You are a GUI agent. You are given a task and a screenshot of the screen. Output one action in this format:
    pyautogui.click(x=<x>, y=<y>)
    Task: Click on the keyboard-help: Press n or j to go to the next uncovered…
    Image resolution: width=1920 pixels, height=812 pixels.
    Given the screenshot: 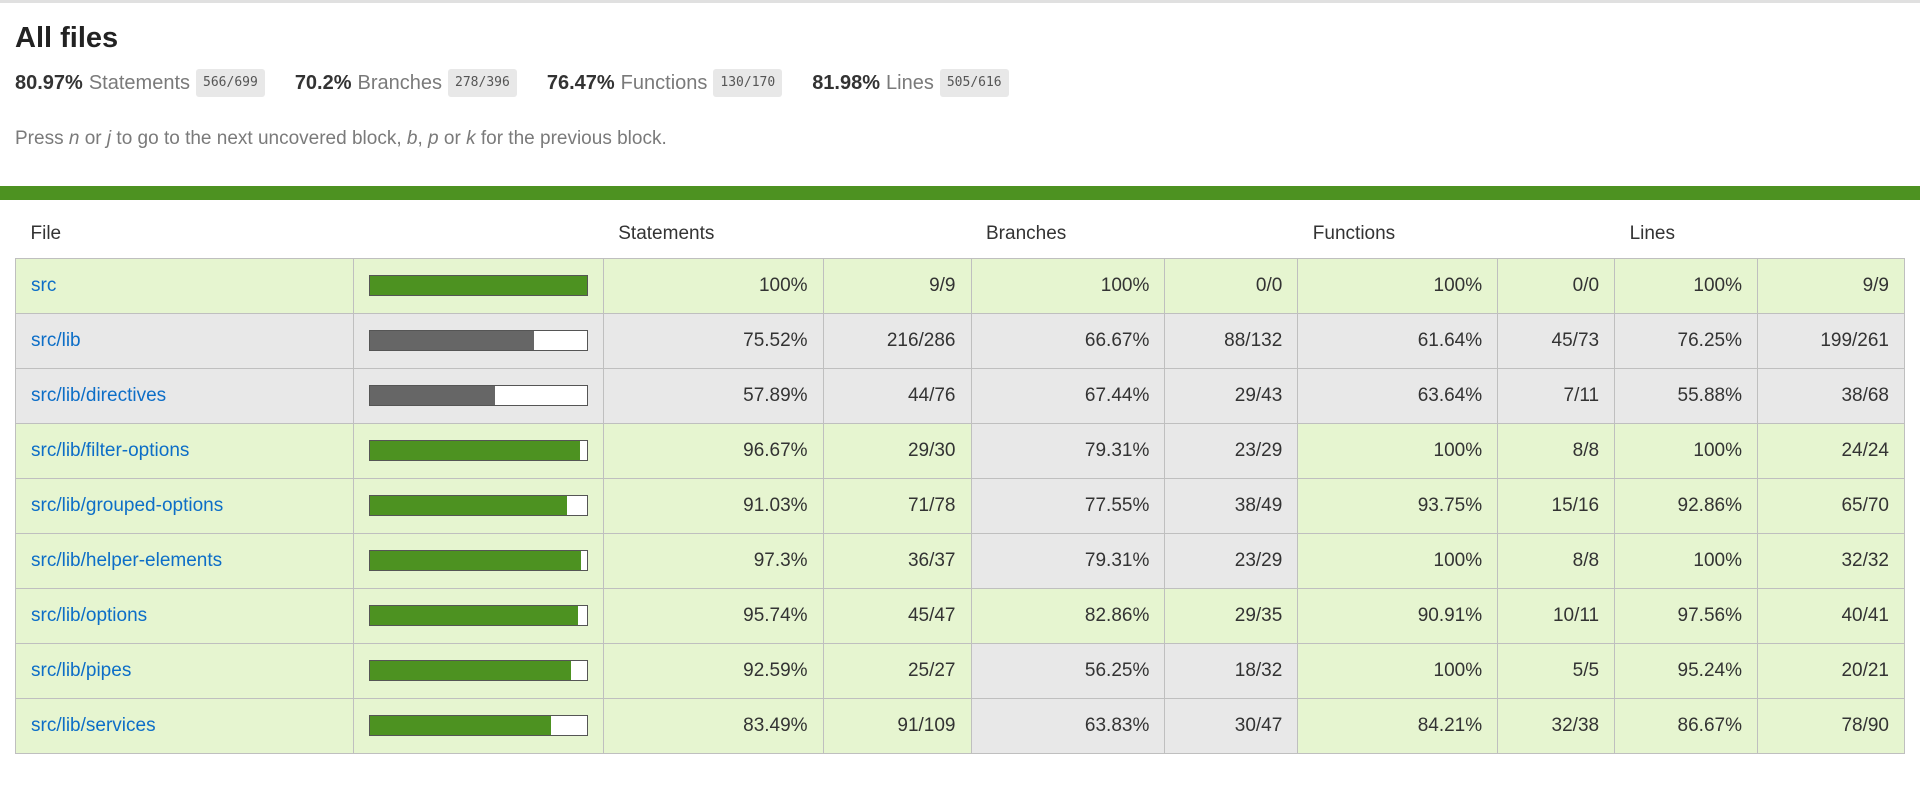 What is the action you would take?
    pyautogui.click(x=960, y=139)
    